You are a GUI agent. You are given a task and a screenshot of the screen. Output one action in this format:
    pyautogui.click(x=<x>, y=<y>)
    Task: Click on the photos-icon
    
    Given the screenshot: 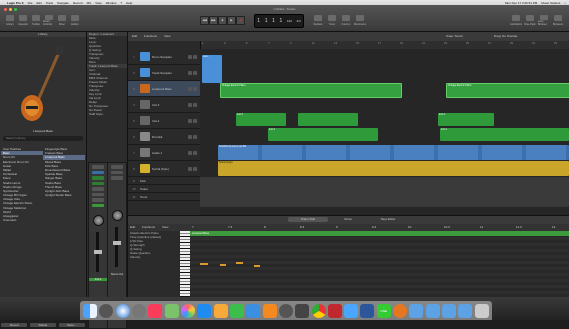 What is the action you would take?
    pyautogui.click(x=188, y=310)
    